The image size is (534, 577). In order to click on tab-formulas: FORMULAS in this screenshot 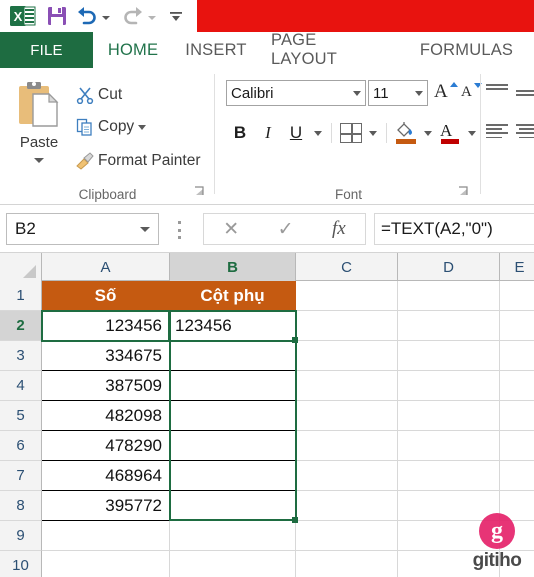, I will do `click(466, 50)`.